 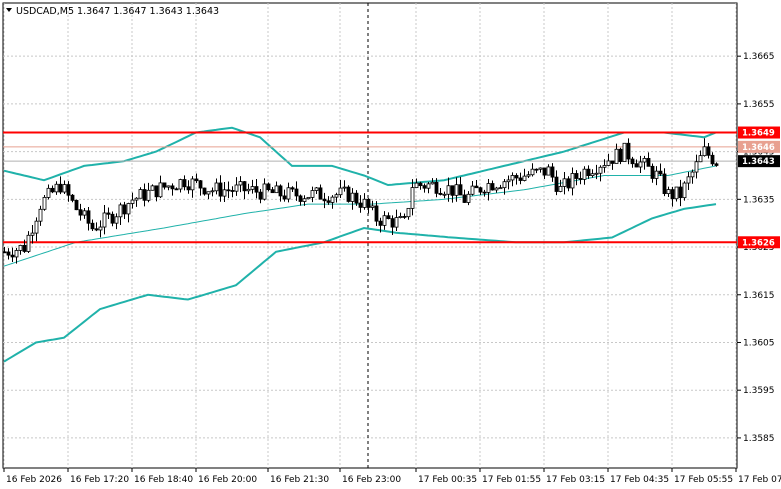 I want to click on y-tick-label: 1.3665, so click(x=759, y=57).